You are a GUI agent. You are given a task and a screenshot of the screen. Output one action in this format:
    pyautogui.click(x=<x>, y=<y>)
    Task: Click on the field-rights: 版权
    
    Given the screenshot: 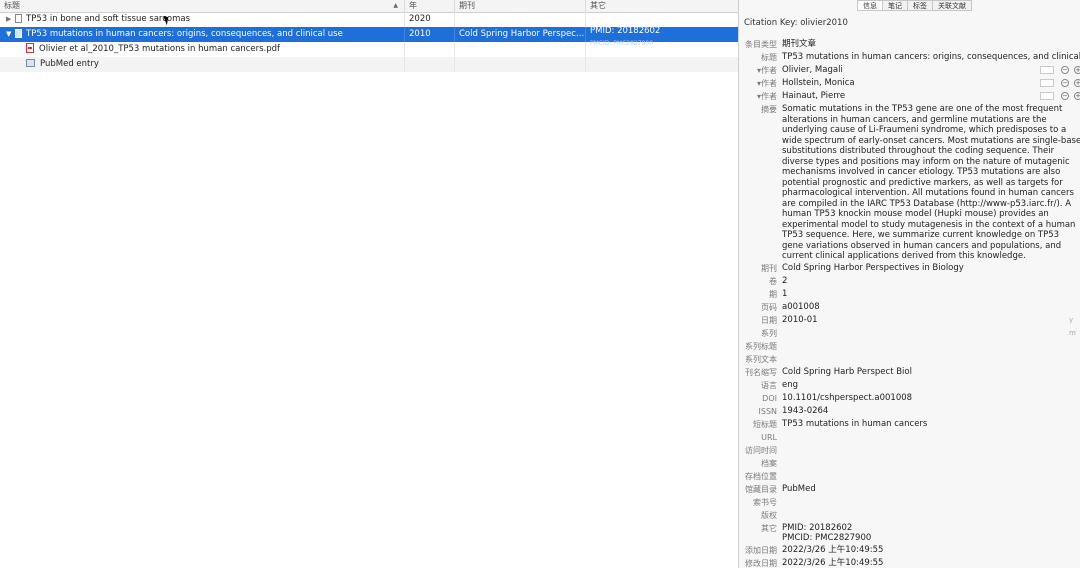 What is the action you would take?
    pyautogui.click(x=769, y=515)
    